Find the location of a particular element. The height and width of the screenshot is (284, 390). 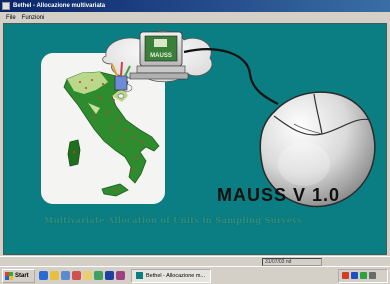

desktop-icon is located at coordinates (65, 275).